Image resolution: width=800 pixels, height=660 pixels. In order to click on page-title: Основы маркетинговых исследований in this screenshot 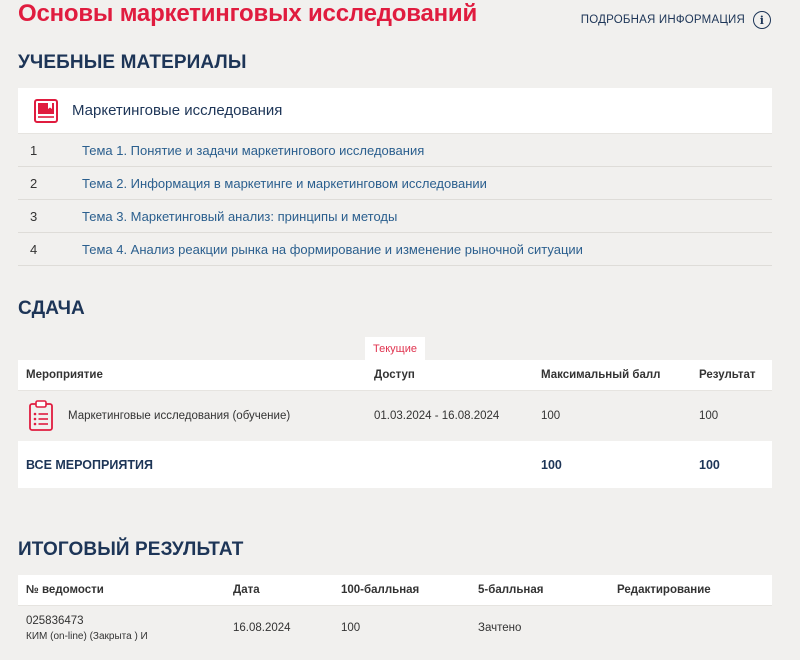, I will do `click(247, 13)`.